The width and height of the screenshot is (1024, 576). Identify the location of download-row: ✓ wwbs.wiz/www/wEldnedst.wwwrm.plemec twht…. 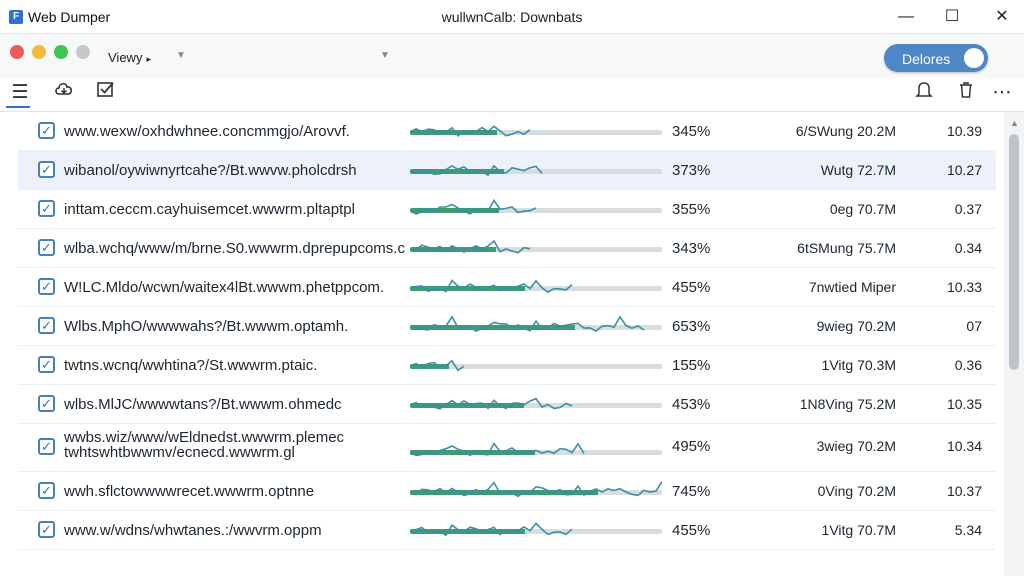
(507, 448).